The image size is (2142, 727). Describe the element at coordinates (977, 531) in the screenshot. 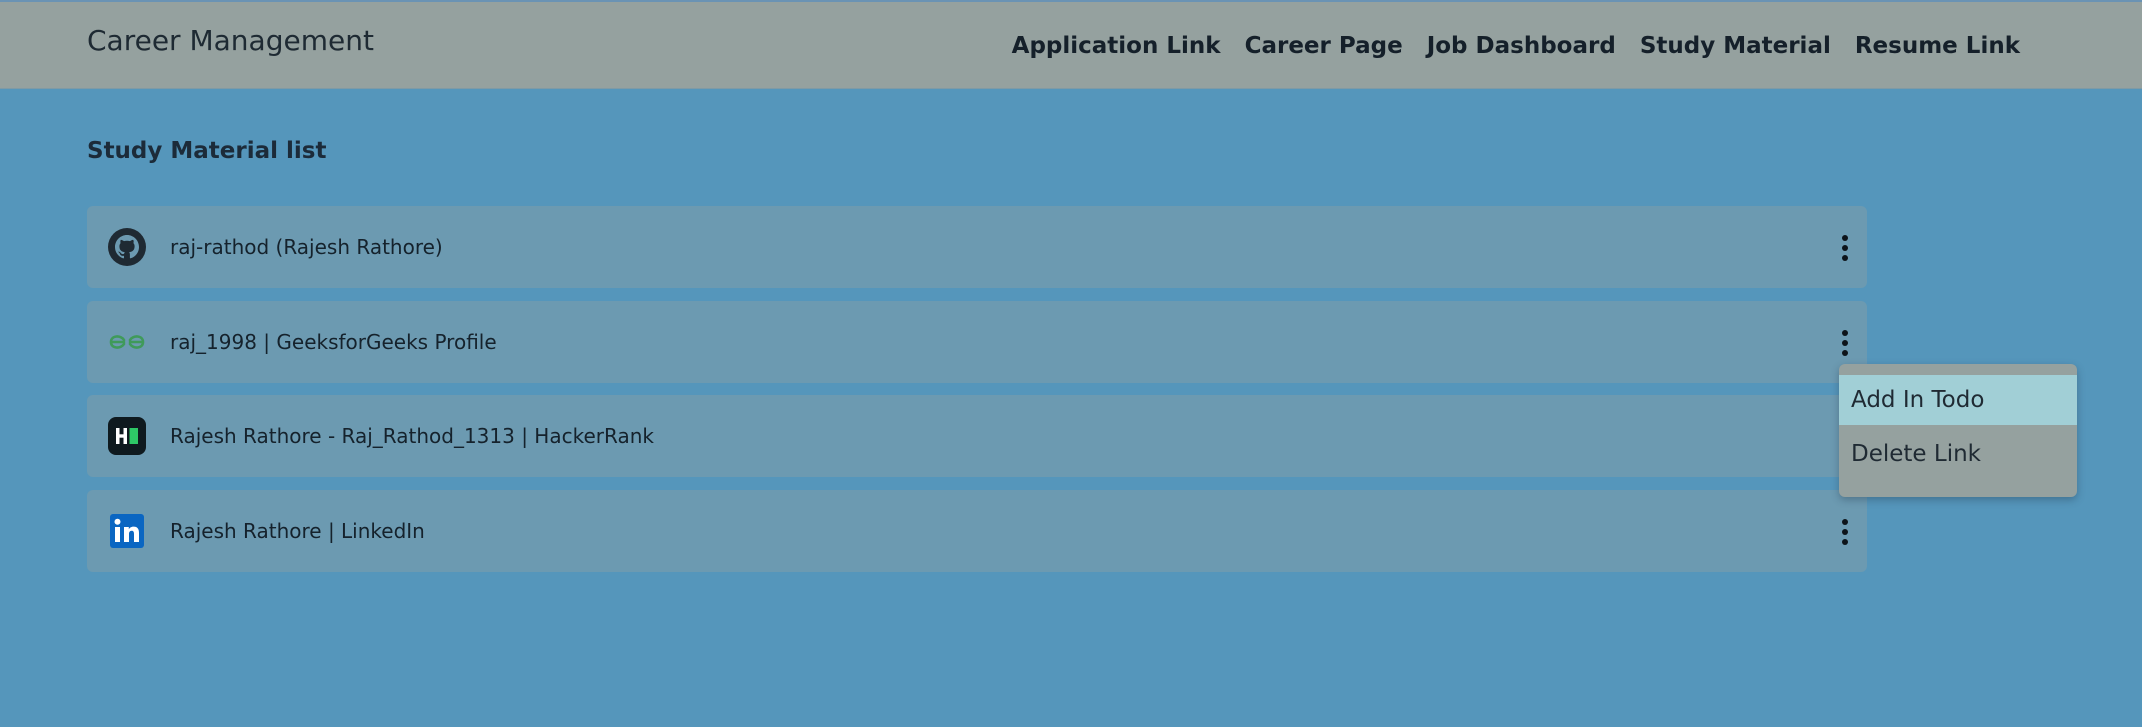

I see `list-item: Rajesh Rathore | LinkedIn` at that location.